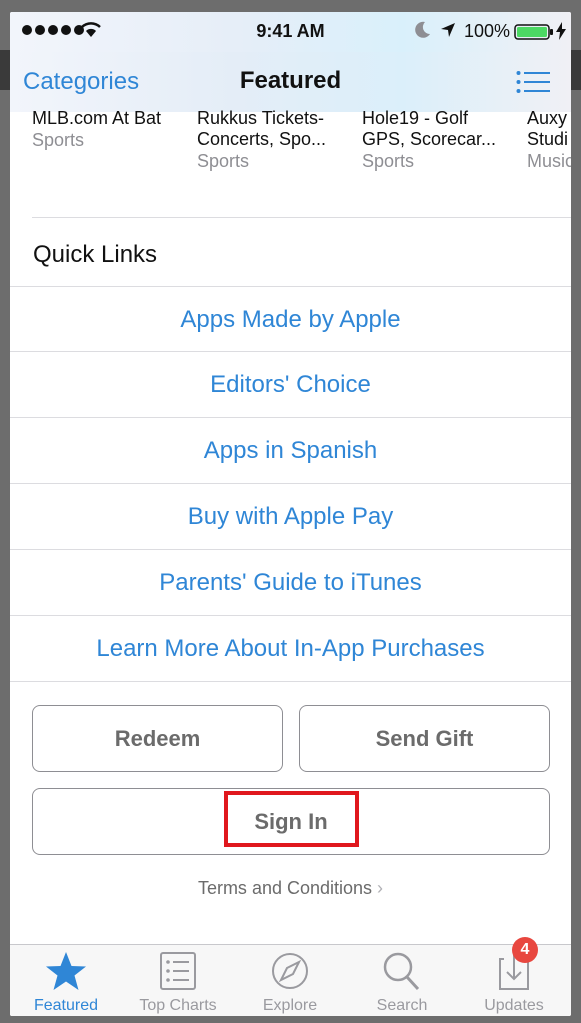  What do you see at coordinates (547, 118) in the screenshot?
I see `app-name: Auxy` at bounding box center [547, 118].